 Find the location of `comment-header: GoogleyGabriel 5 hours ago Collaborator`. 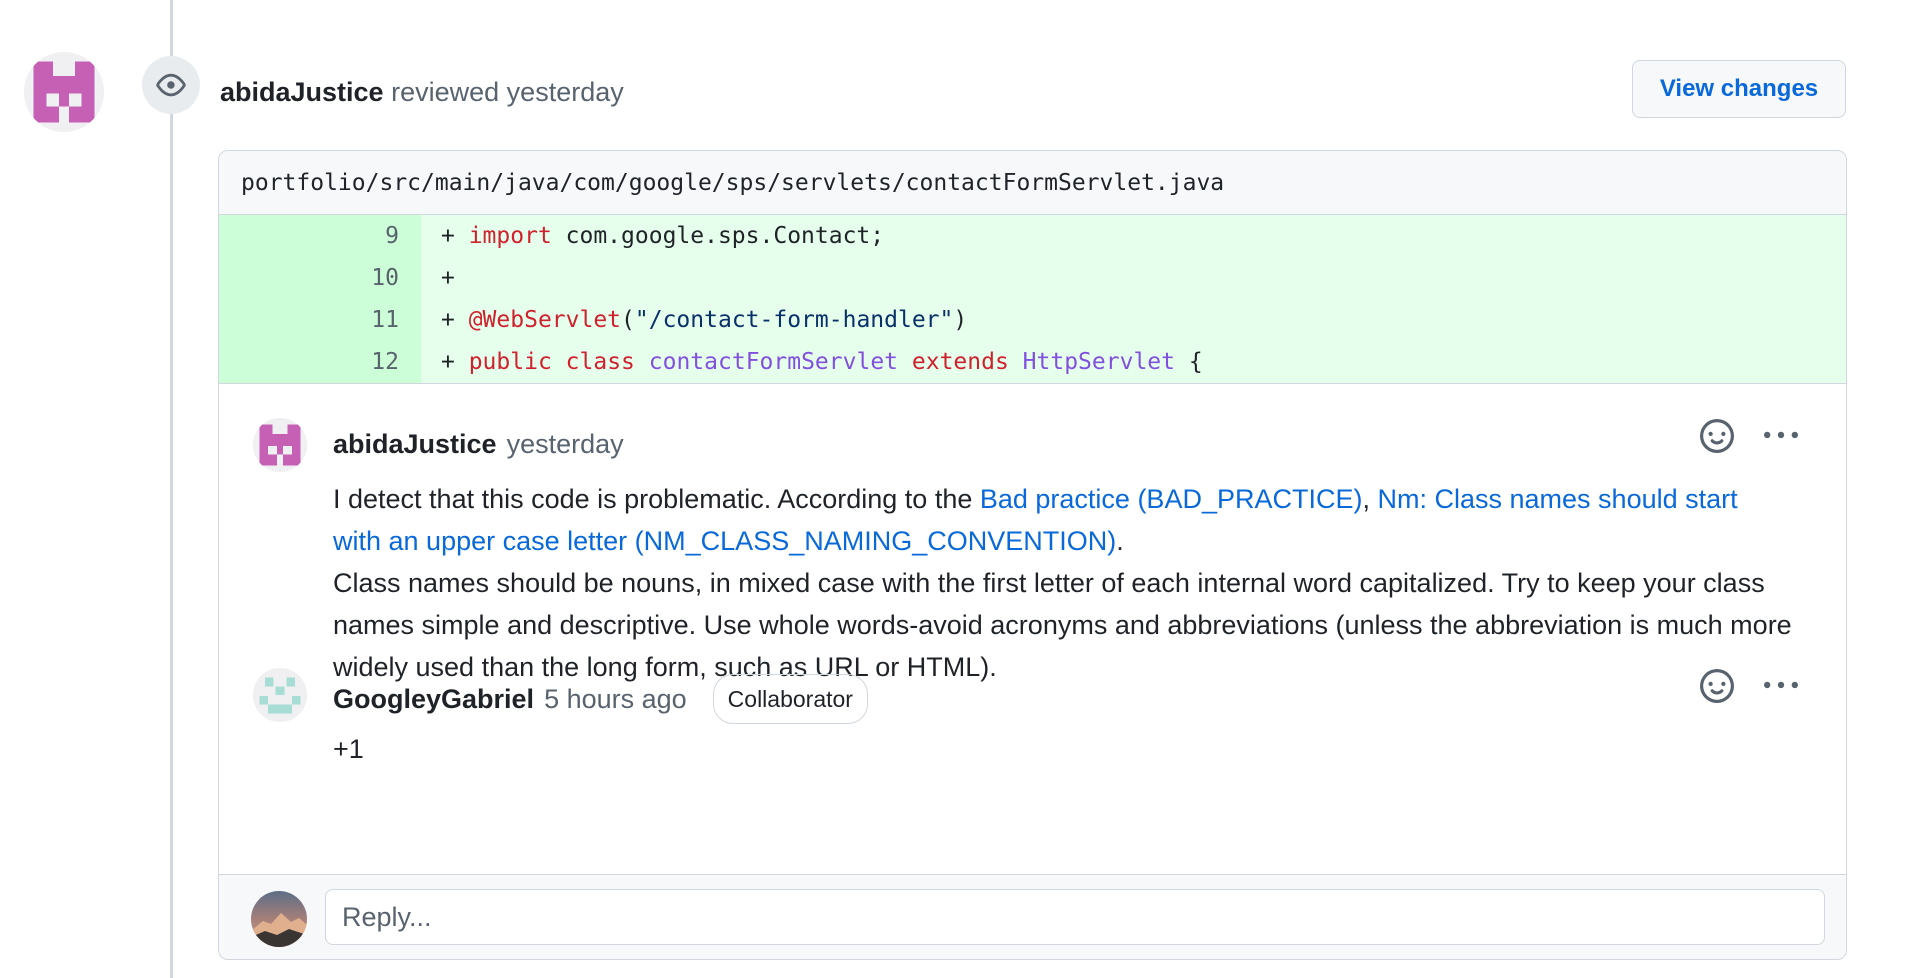

comment-header: GoogleyGabriel 5 hours ago Collaborator is located at coordinates (600, 699).